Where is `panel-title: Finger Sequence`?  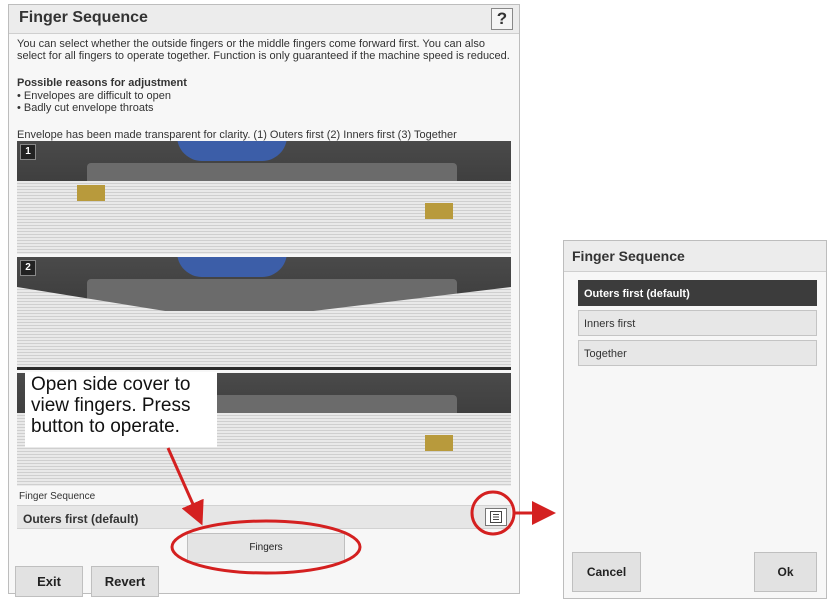 panel-title: Finger Sequence is located at coordinates (83, 17).